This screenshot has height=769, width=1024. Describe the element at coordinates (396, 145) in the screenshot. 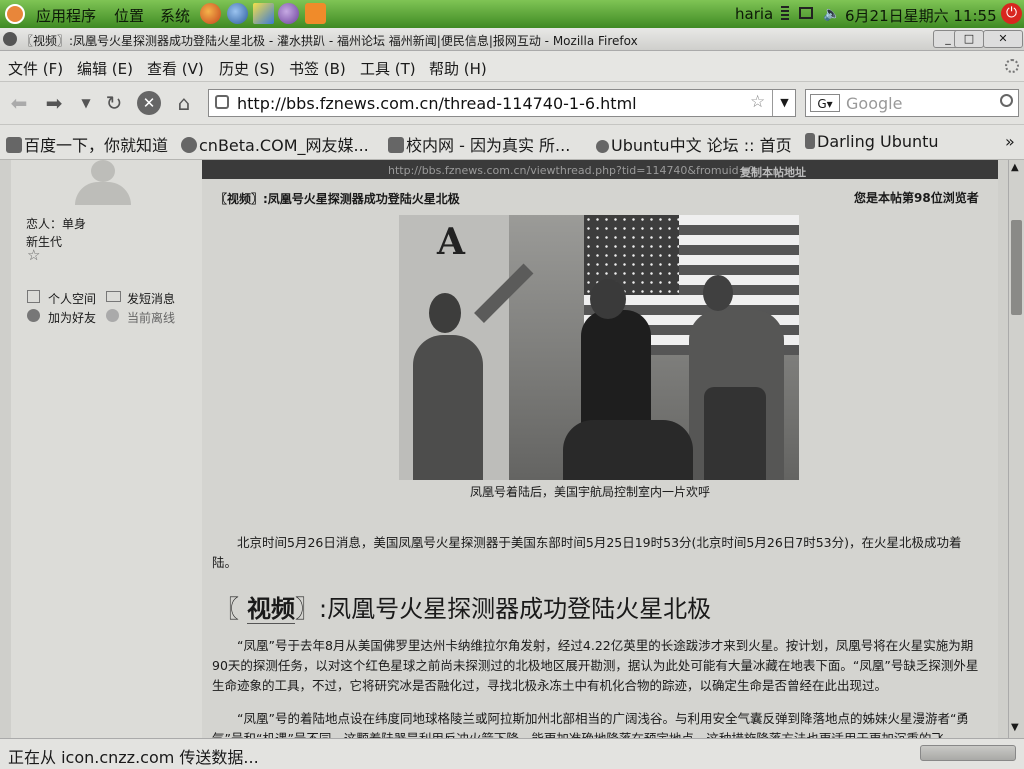

I see `xiaonei-favicon-icon` at that location.